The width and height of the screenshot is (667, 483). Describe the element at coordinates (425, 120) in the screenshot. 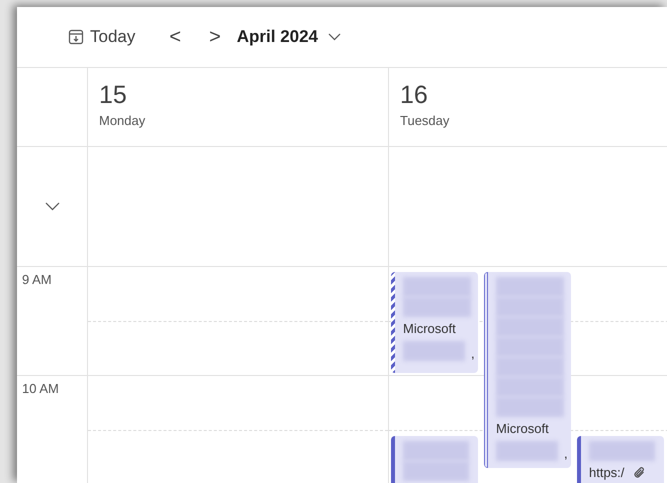

I see `weekday-label: Tuesday` at that location.